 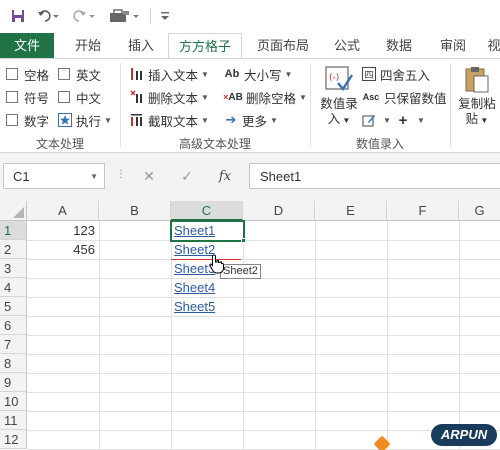 What do you see at coordinates (243, 240) in the screenshot?
I see `fill-handle` at bounding box center [243, 240].